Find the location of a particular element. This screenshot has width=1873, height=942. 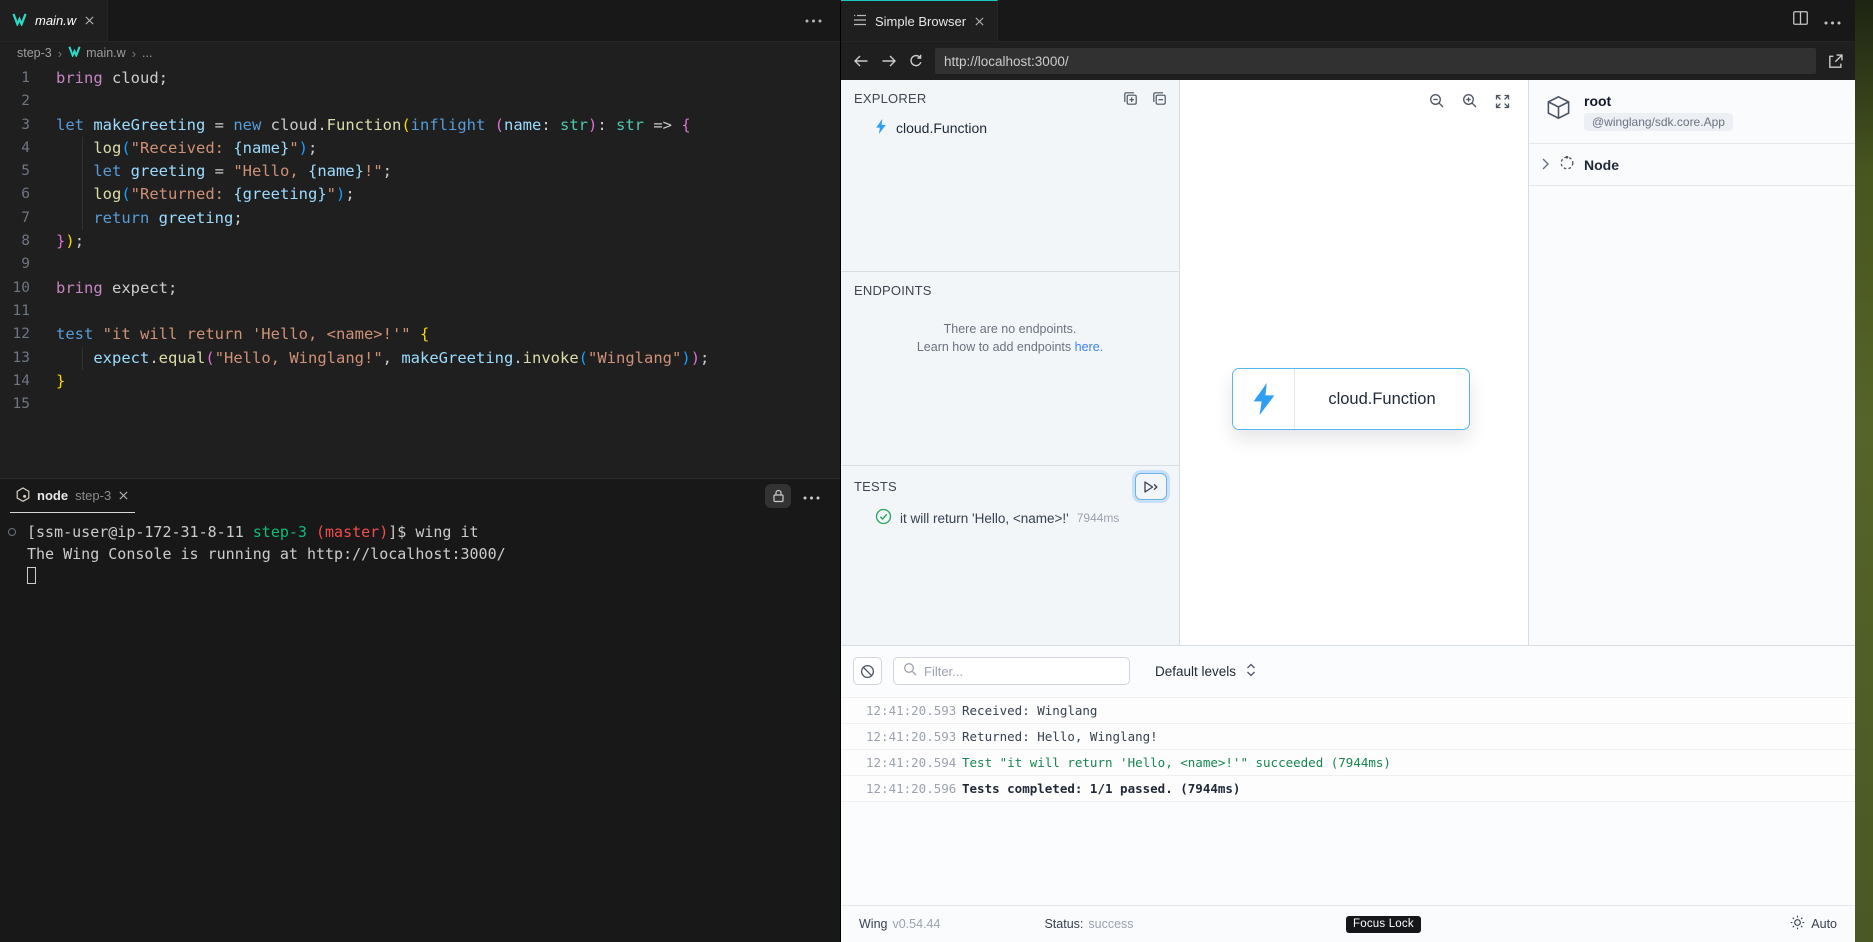

endpoints-title: ENDPOINTS is located at coordinates (893, 290).